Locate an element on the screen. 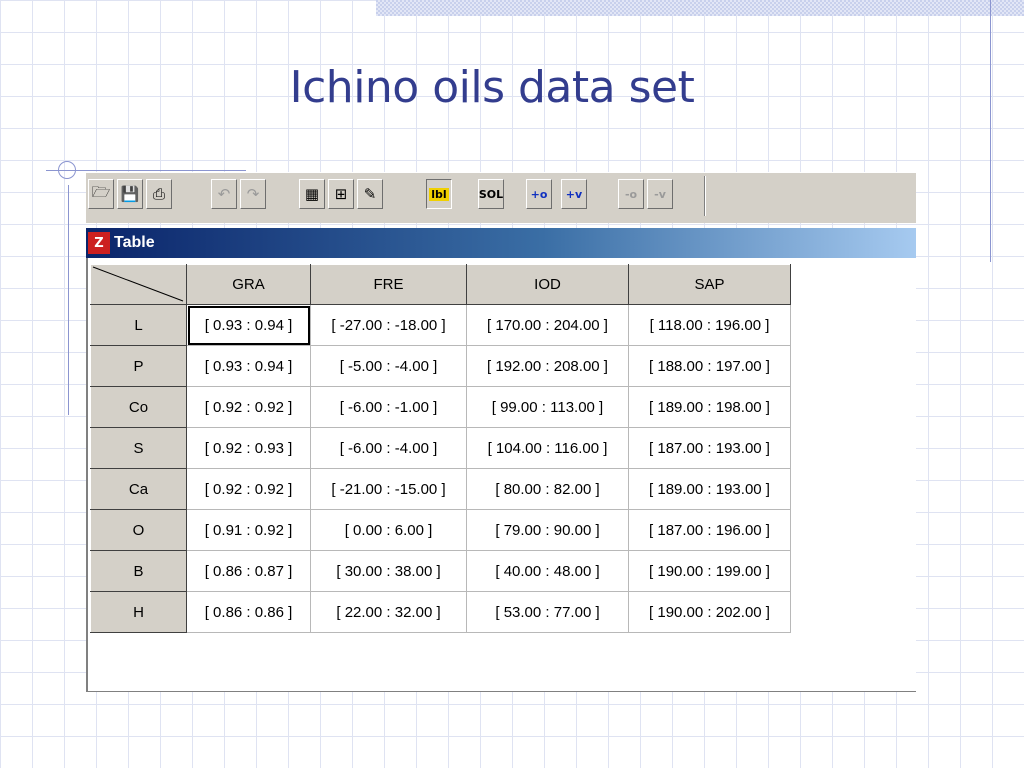 The image size is (1024, 768). table-cell: [ 99.00 : 113.00 ] is located at coordinates (547, 407).